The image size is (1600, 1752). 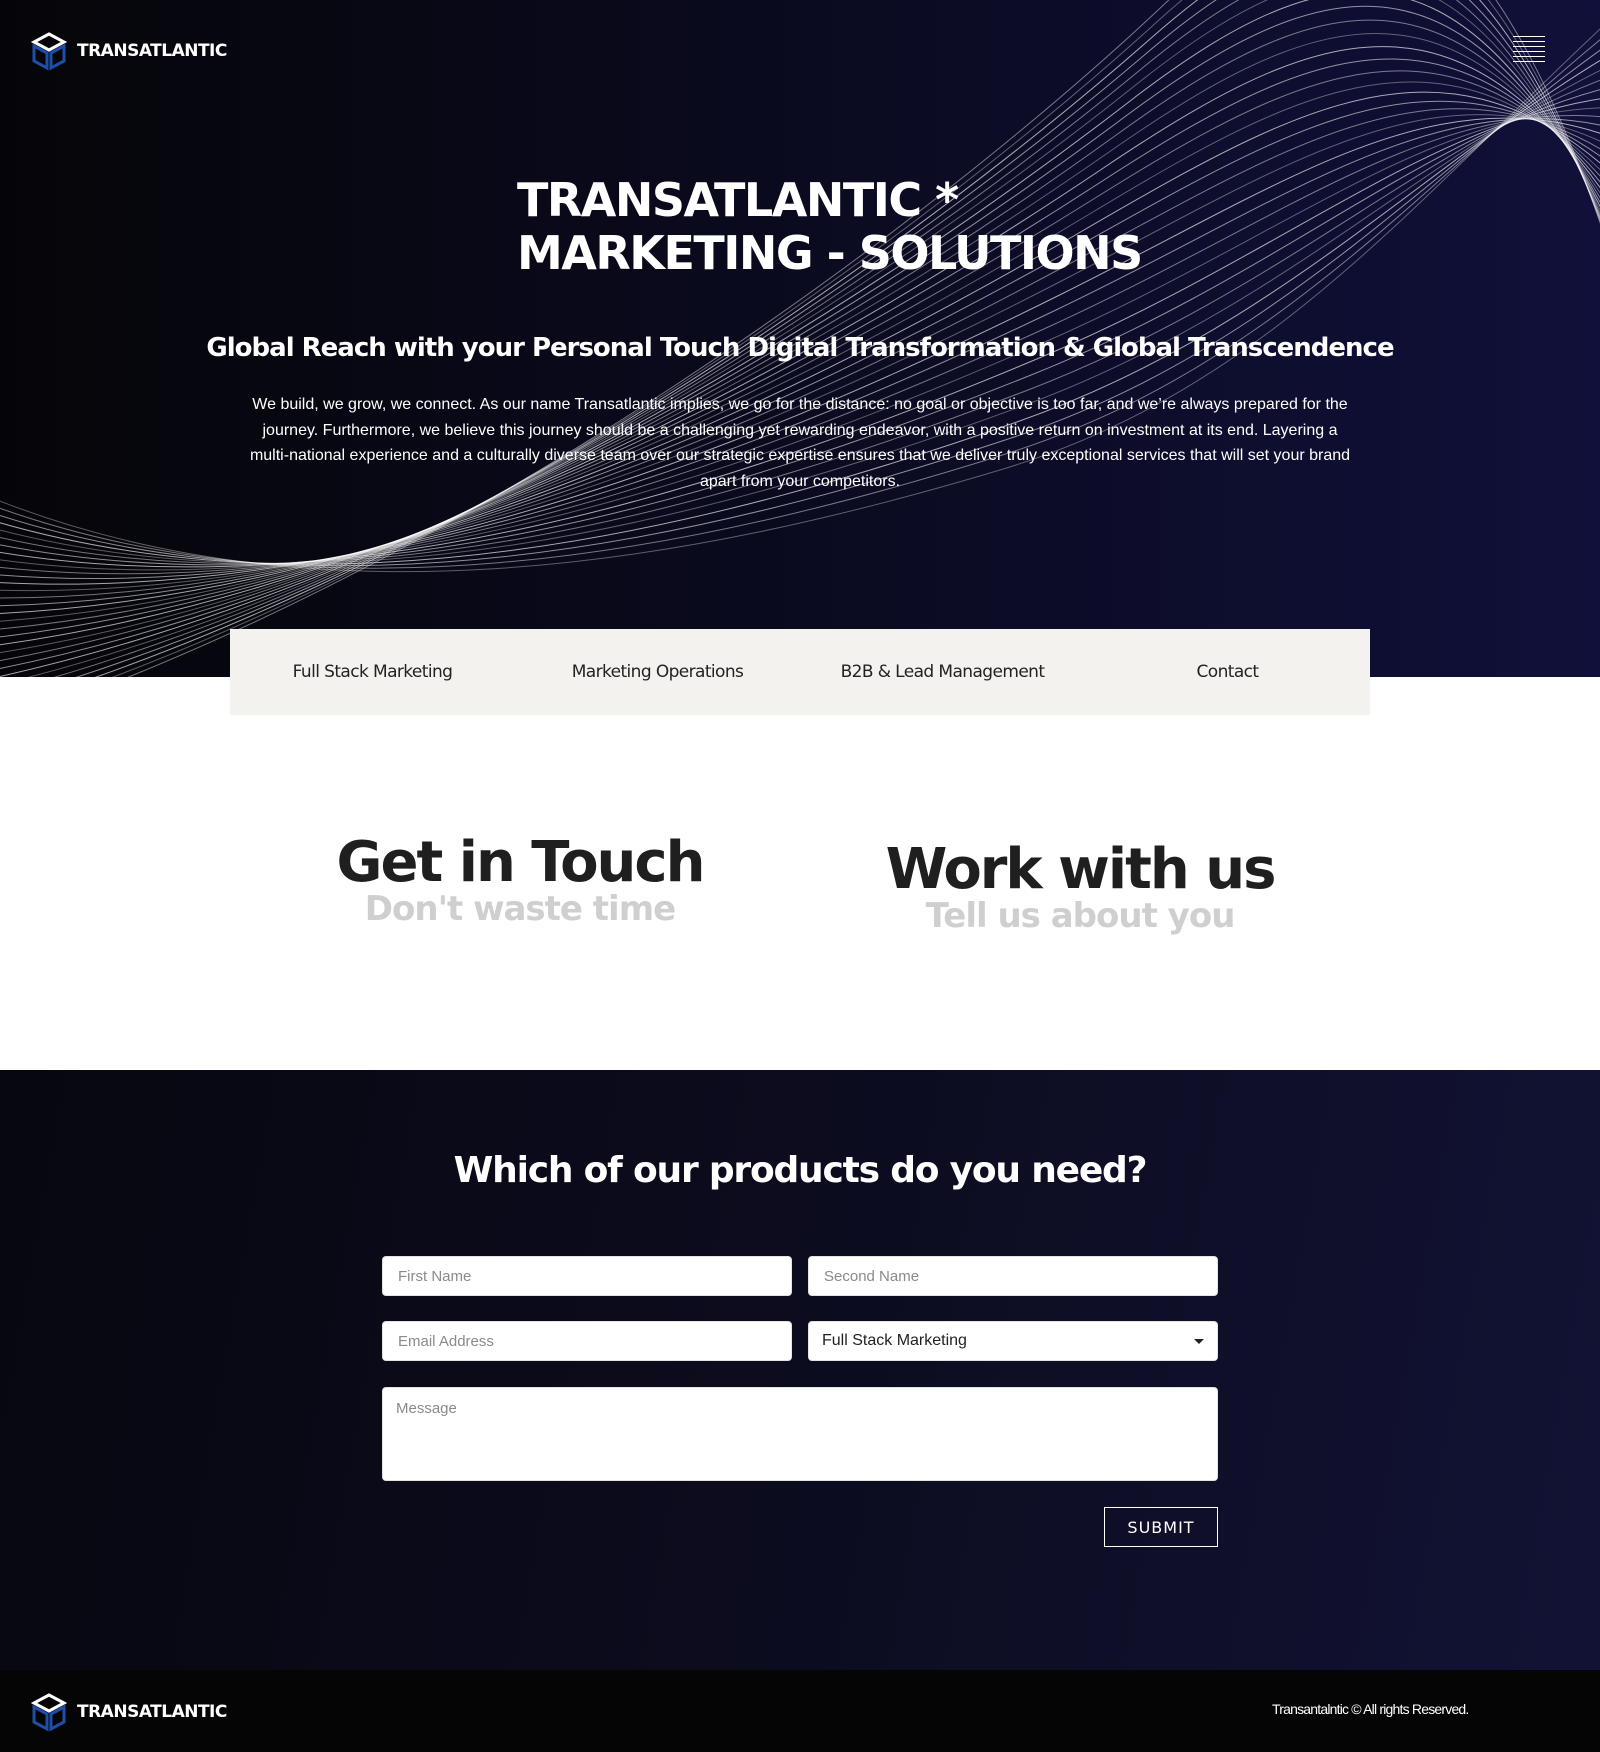 What do you see at coordinates (1013, 1341) in the screenshot?
I see `product-select: Full Stack Marketing` at bounding box center [1013, 1341].